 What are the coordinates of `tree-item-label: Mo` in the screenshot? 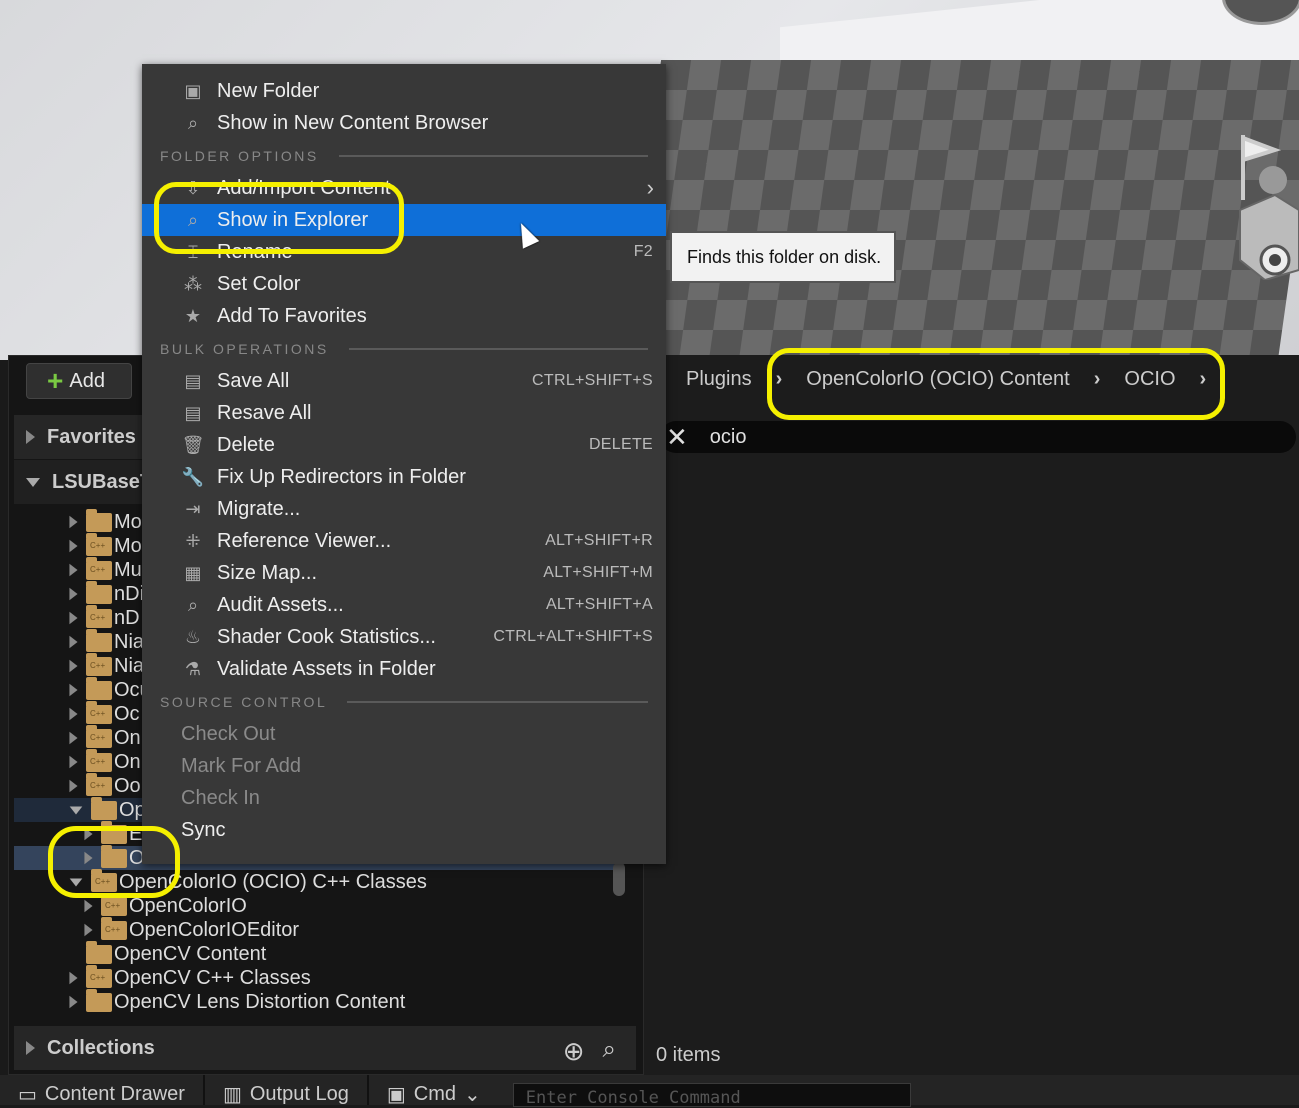 It's located at (128, 521).